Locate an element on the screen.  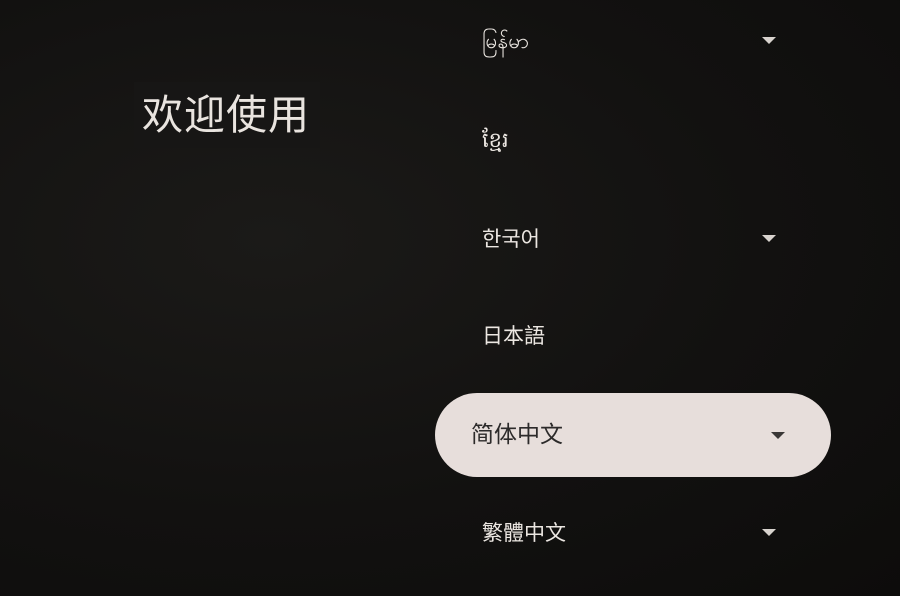
language-option-japanese: 日本語 is located at coordinates (634, 336).